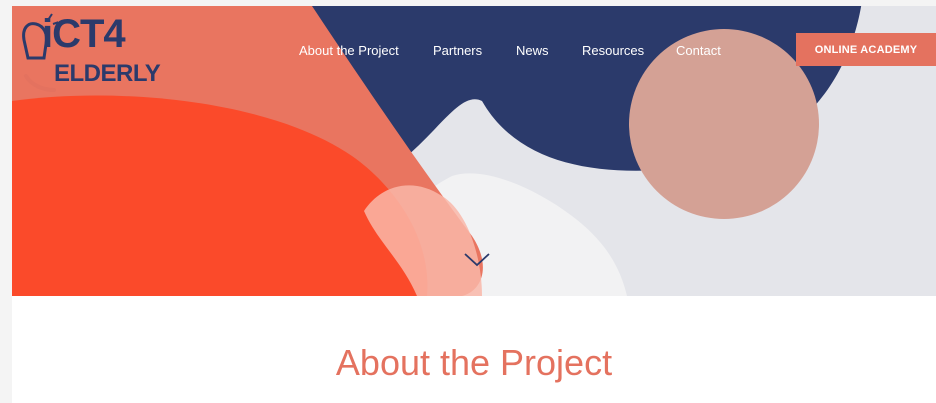 Image resolution: width=936 pixels, height=403 pixels. I want to click on nav-resources: Resources, so click(613, 51).